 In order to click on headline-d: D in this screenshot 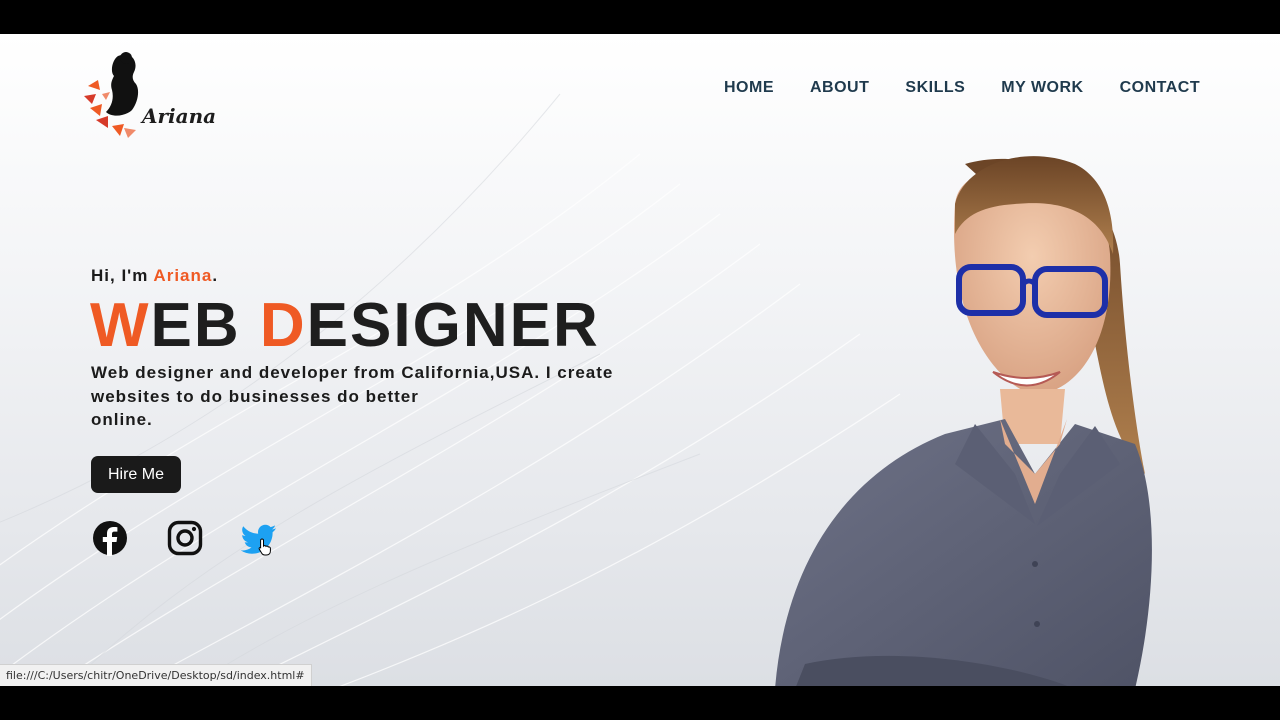, I will do `click(283, 325)`.